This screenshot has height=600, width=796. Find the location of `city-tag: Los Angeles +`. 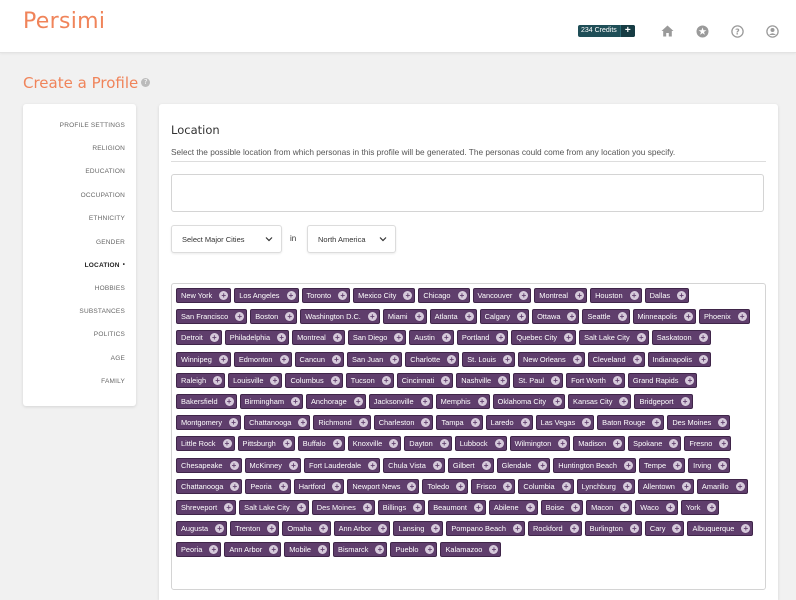

city-tag: Los Angeles + is located at coordinates (266, 295).